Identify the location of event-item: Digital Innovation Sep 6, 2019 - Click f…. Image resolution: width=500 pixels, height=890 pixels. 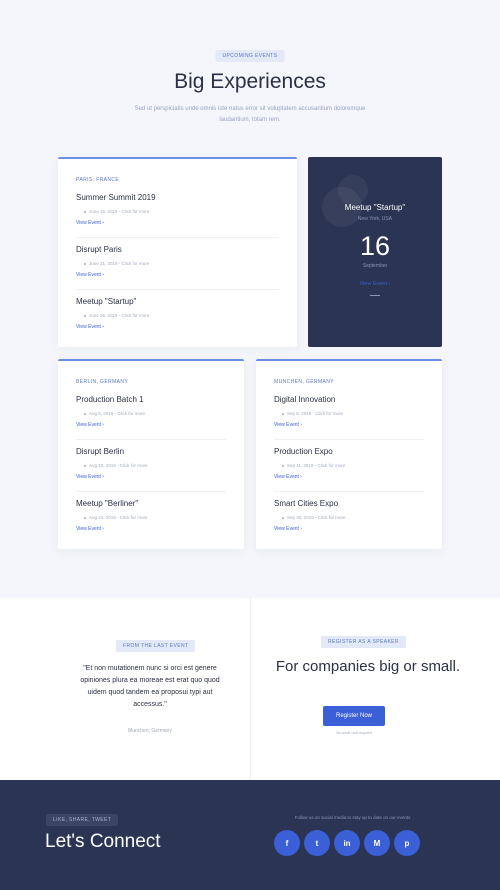
(308, 411).